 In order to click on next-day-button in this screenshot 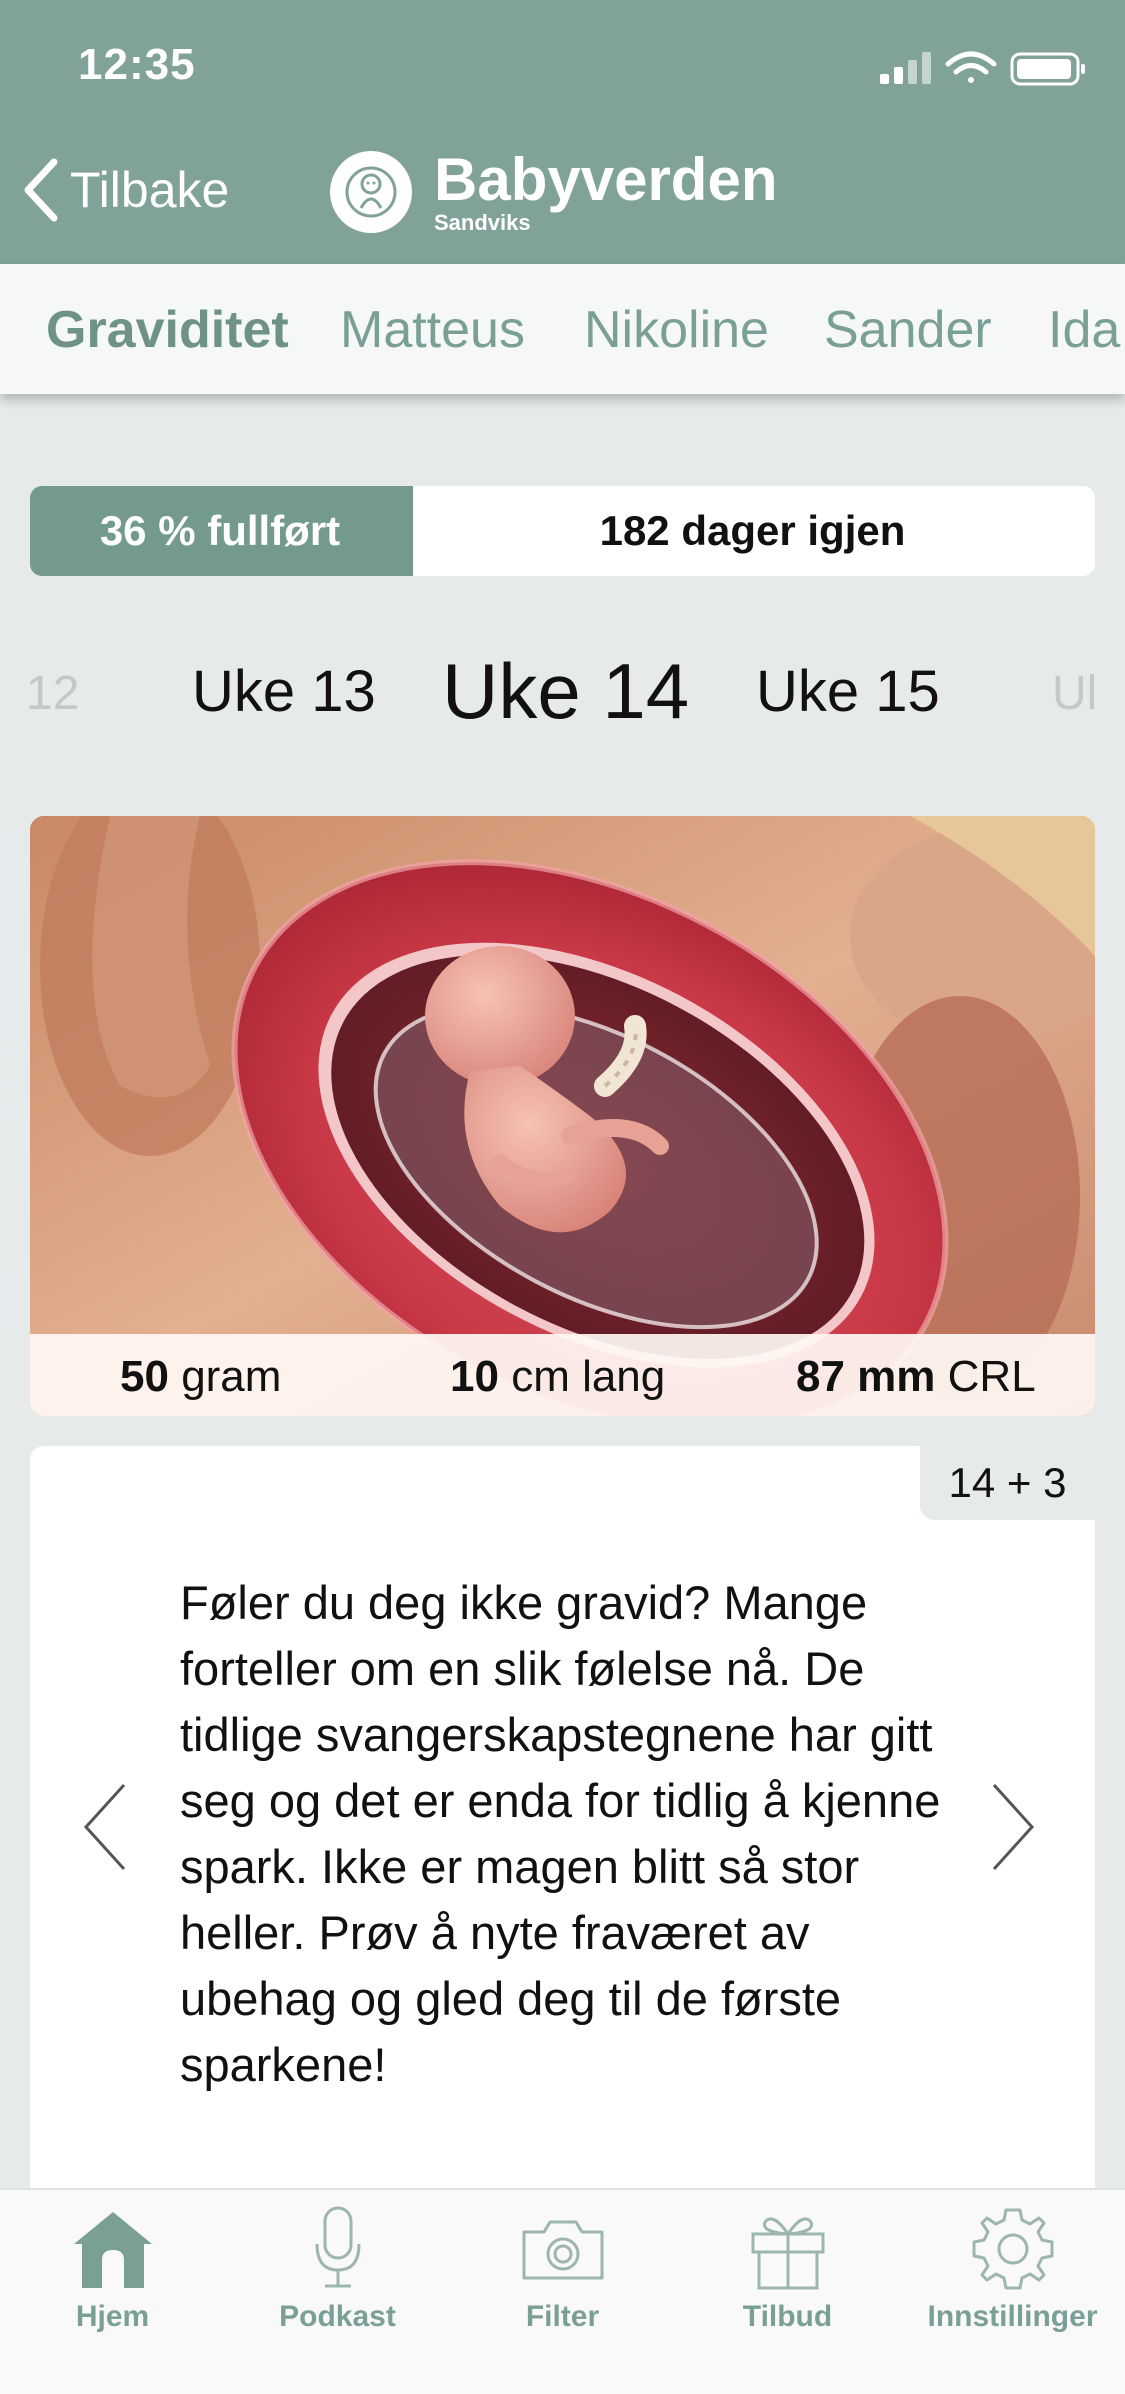, I will do `click(1013, 1829)`.